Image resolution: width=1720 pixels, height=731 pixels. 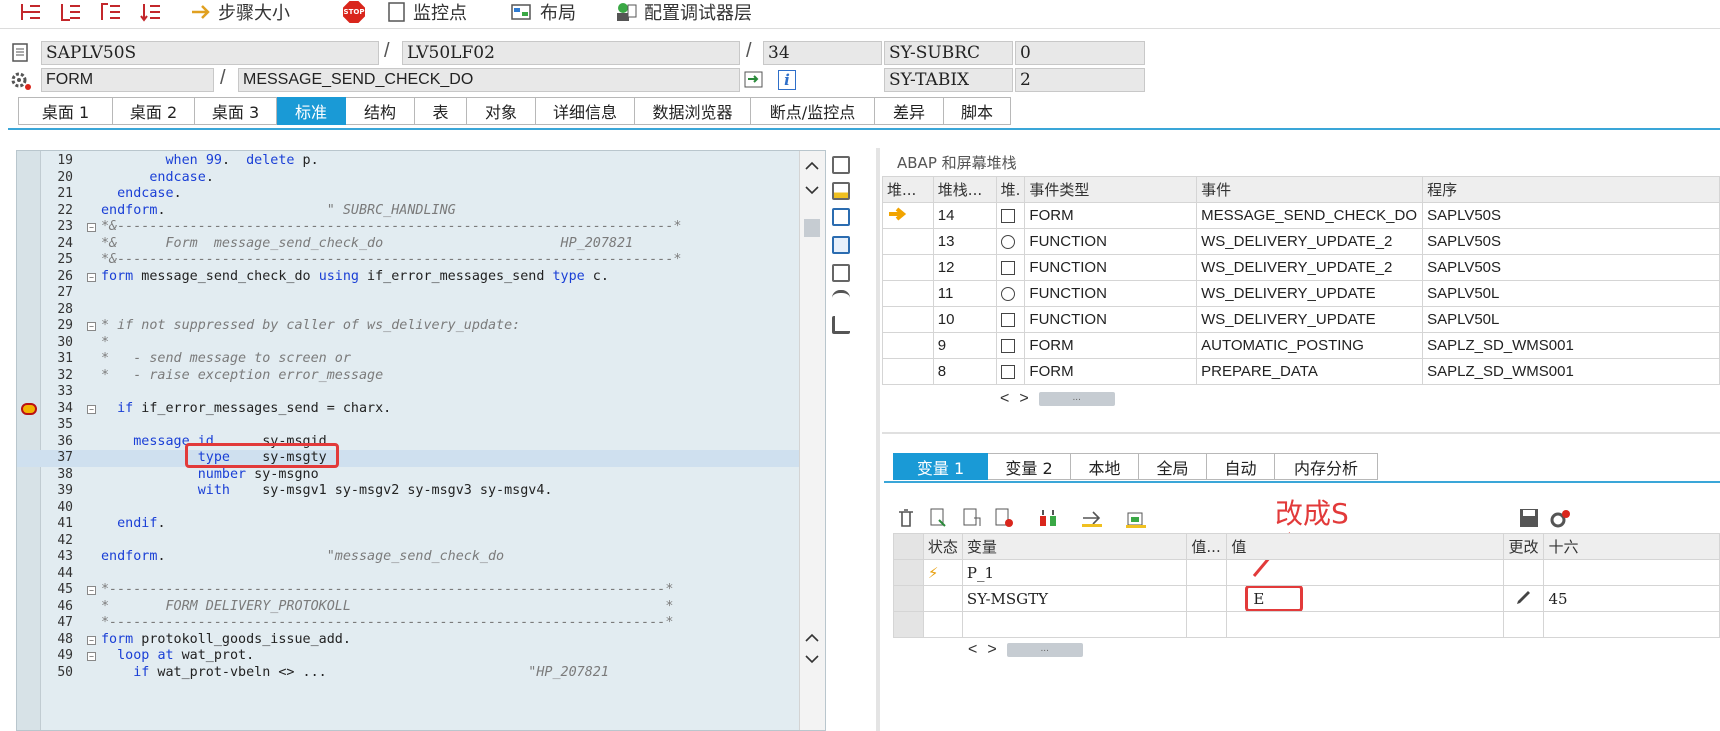 I want to click on variable-name, so click(x=1074, y=624).